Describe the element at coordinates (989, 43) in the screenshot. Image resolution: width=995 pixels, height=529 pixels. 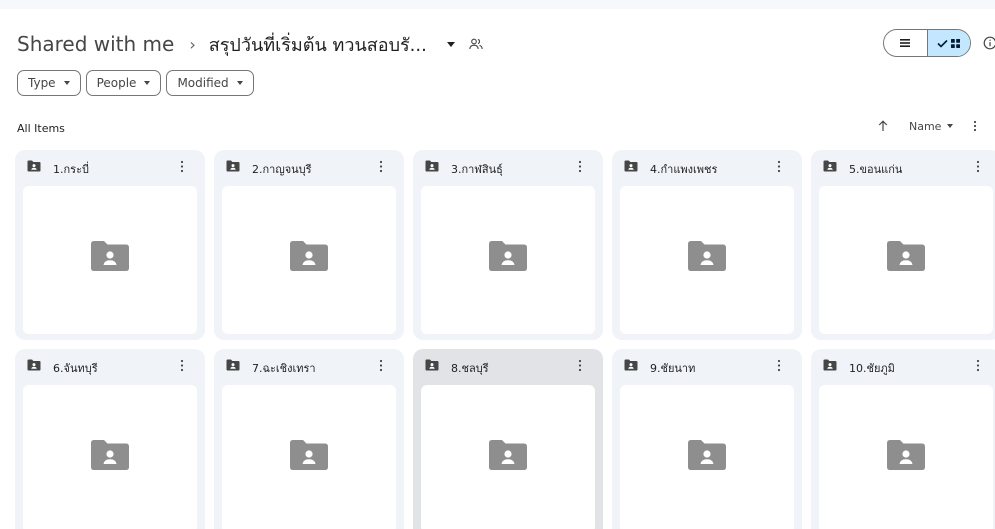
I see `info-icon` at that location.